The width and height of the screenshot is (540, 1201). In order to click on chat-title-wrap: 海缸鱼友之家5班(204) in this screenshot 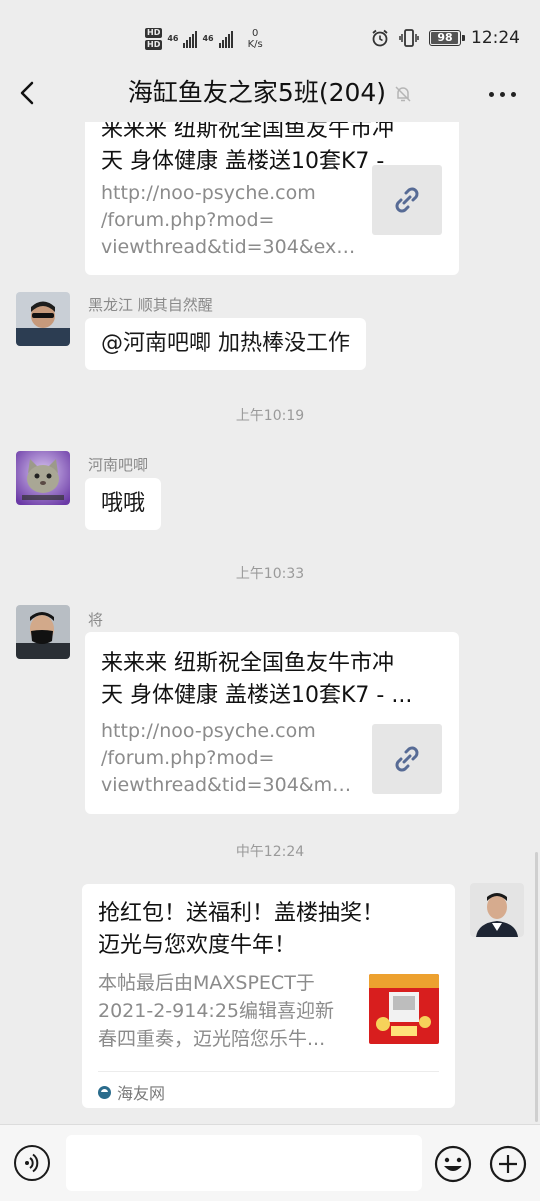, I will do `click(270, 93)`.